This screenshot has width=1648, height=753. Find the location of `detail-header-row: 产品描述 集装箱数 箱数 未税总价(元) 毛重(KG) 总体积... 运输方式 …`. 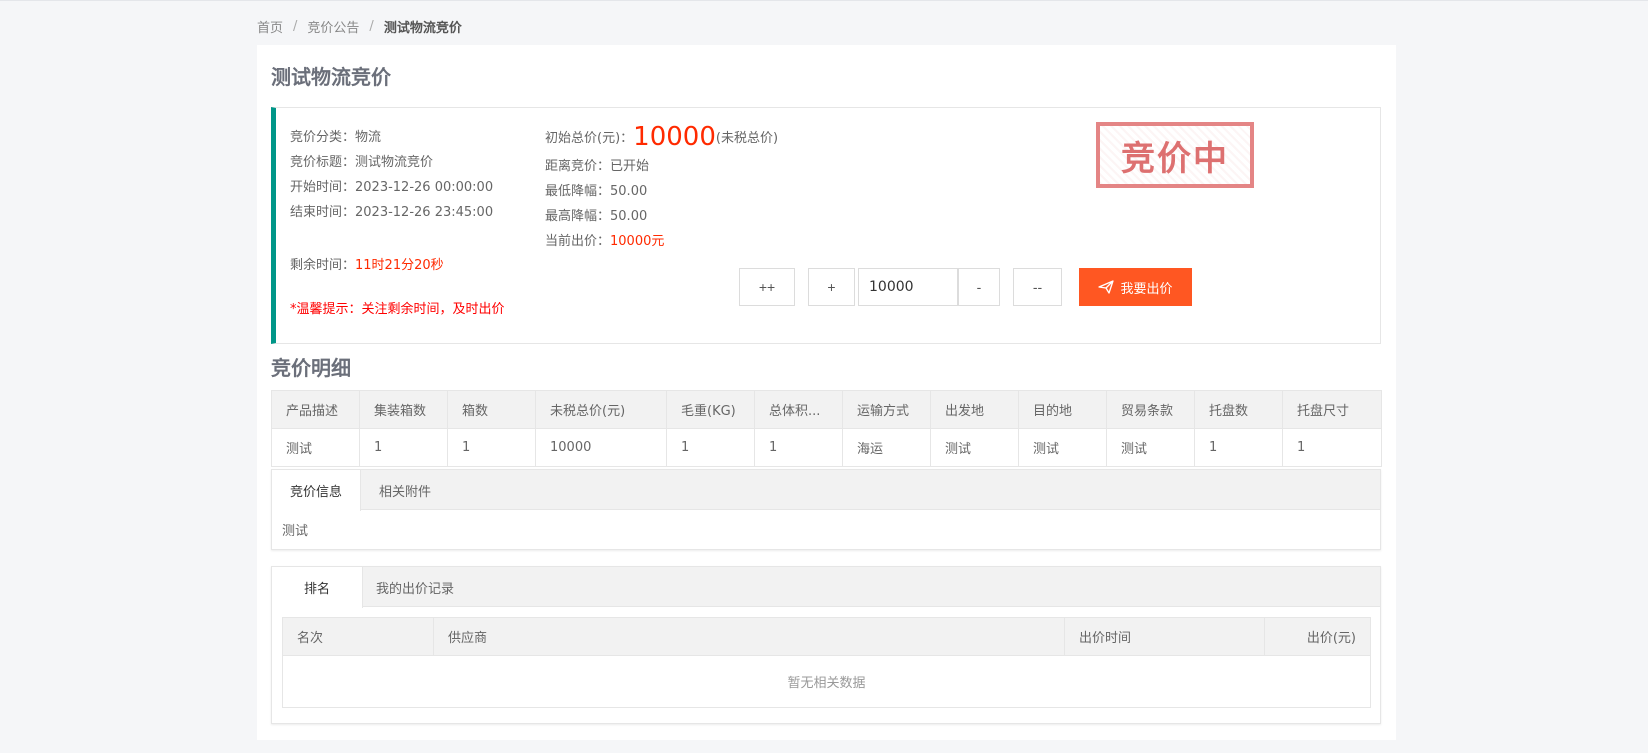

detail-header-row: 产品描述 集装箱数 箱数 未税总价(元) 毛重(KG) 总体积... 运输方式 … is located at coordinates (826, 409).